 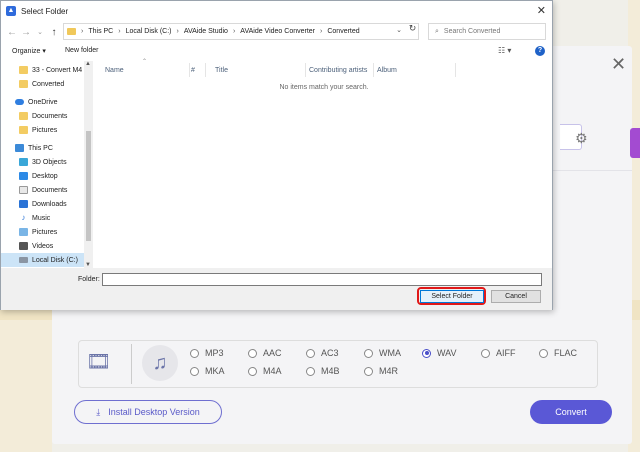 What do you see at coordinates (412, 30) in the screenshot?
I see `refresh-icon: ↻` at bounding box center [412, 30].